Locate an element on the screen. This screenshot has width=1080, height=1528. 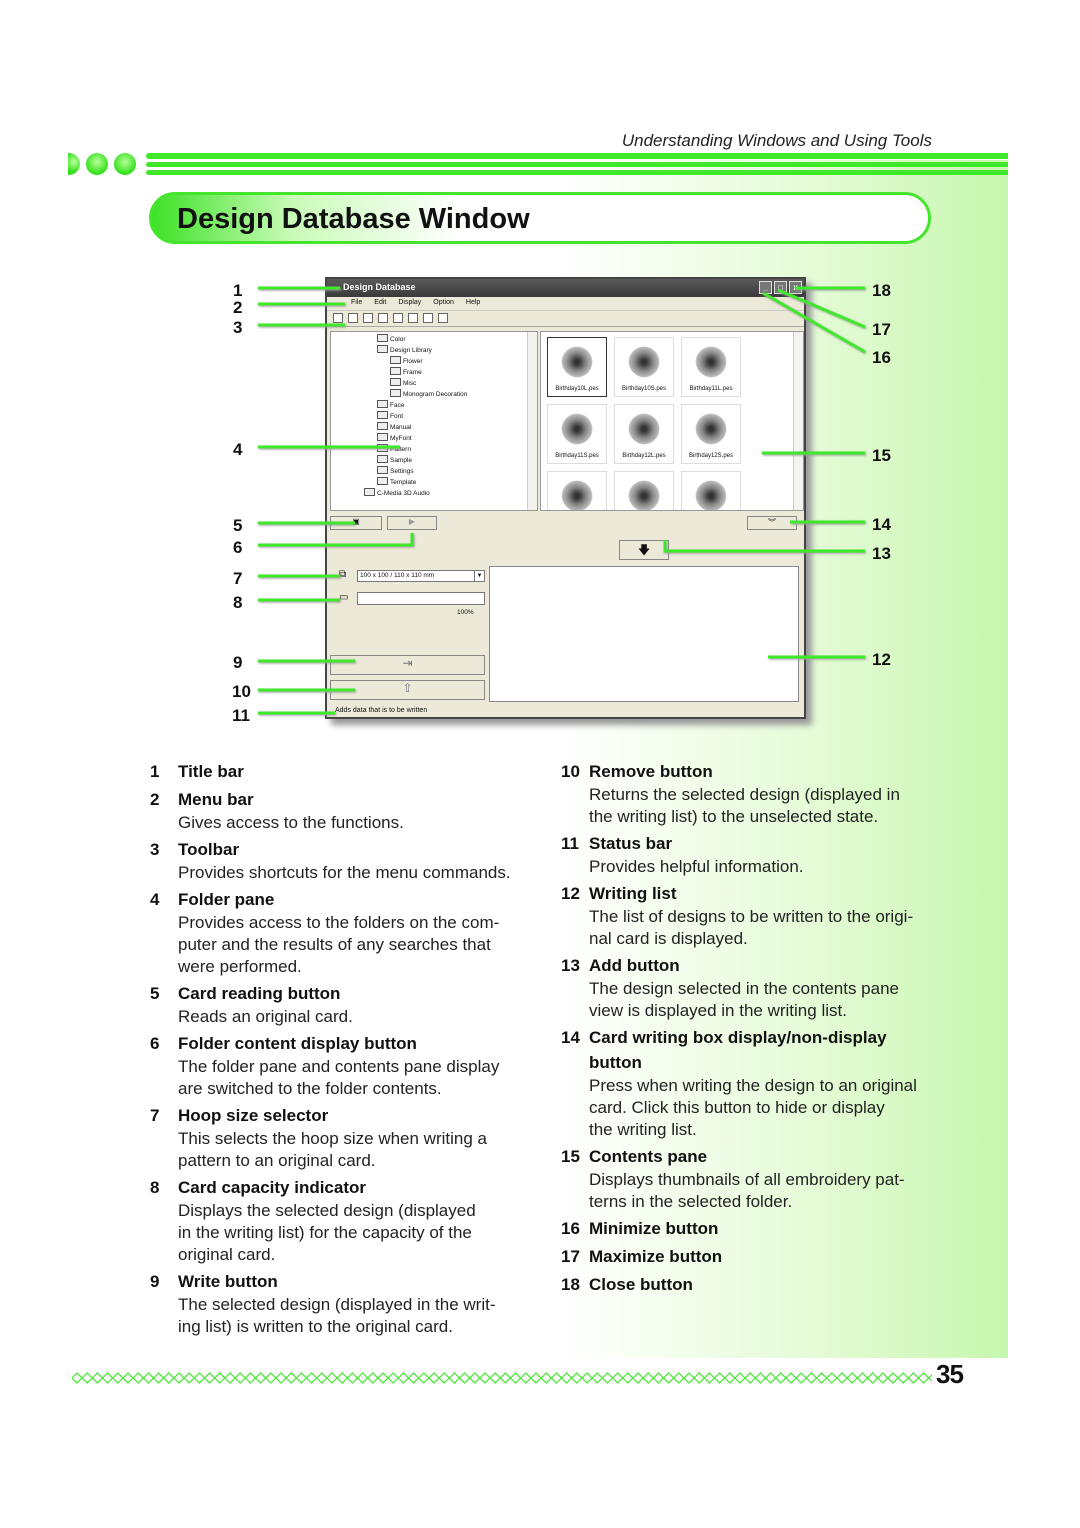
item-number: 4 is located at coordinates (155, 899).